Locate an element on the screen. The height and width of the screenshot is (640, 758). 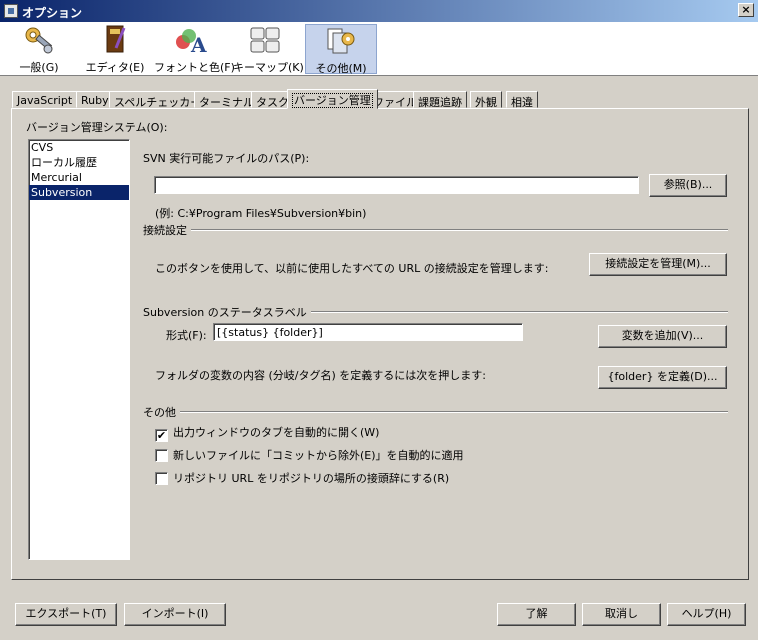
import-button: インポート(I) is located at coordinates (175, 614).